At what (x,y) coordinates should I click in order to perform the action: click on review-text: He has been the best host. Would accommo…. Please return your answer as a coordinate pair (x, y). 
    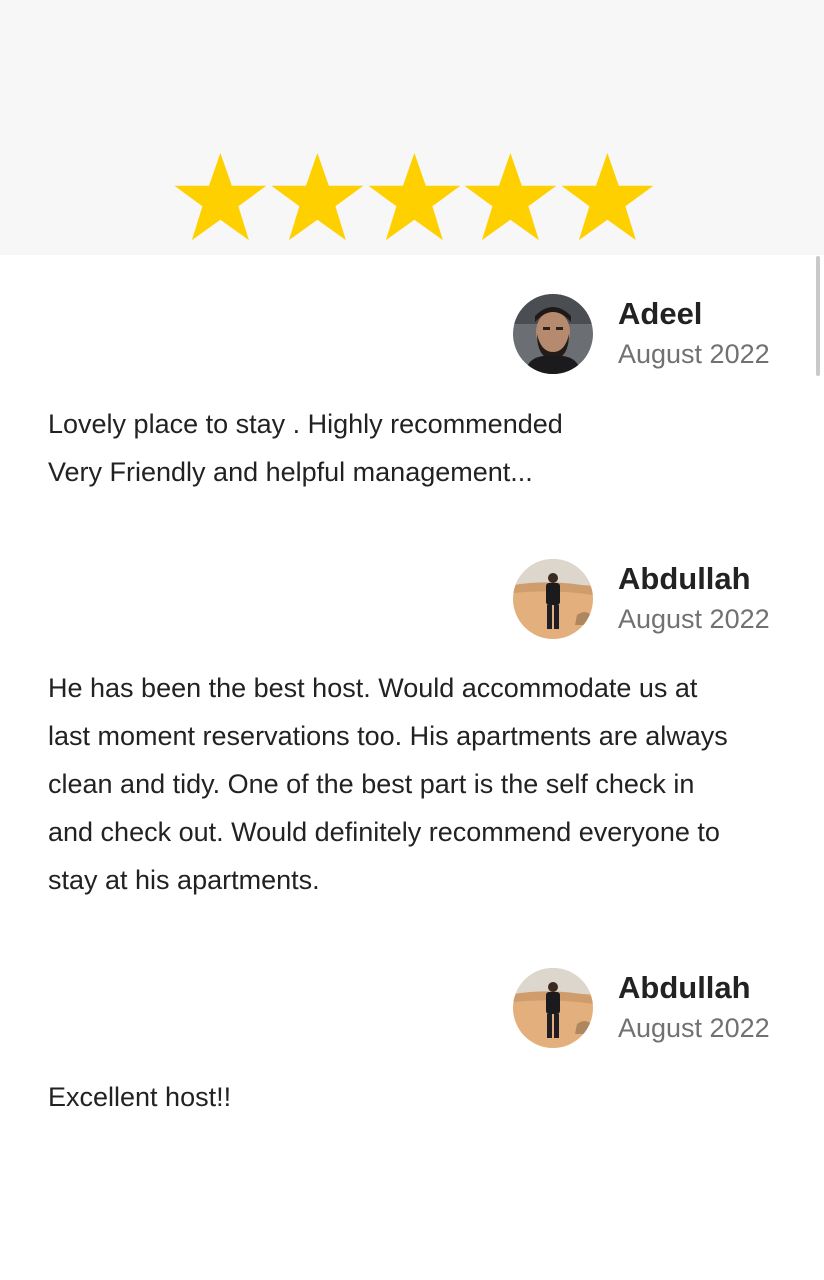
    Looking at the image, I should click on (388, 784).